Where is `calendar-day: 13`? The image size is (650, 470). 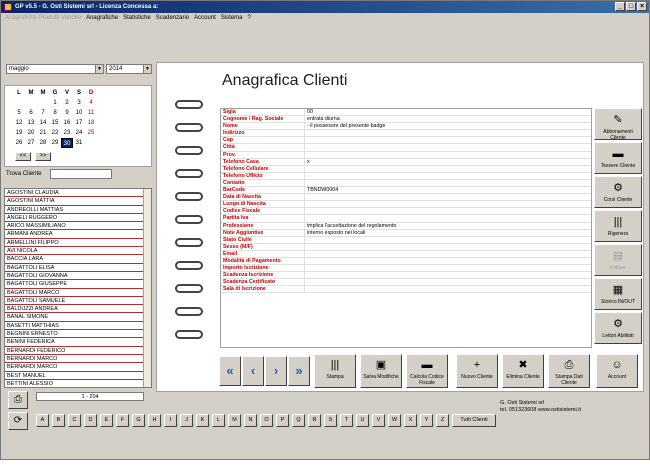 calendar-day: 13 is located at coordinates (31, 123).